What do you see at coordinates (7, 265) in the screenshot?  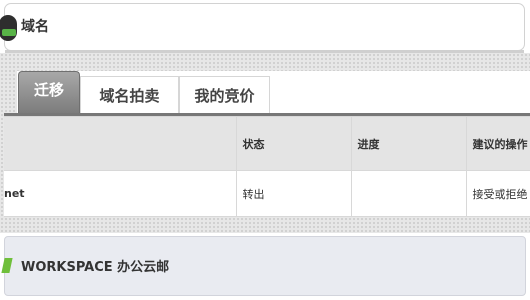 I see `workspace-logo-icon` at bounding box center [7, 265].